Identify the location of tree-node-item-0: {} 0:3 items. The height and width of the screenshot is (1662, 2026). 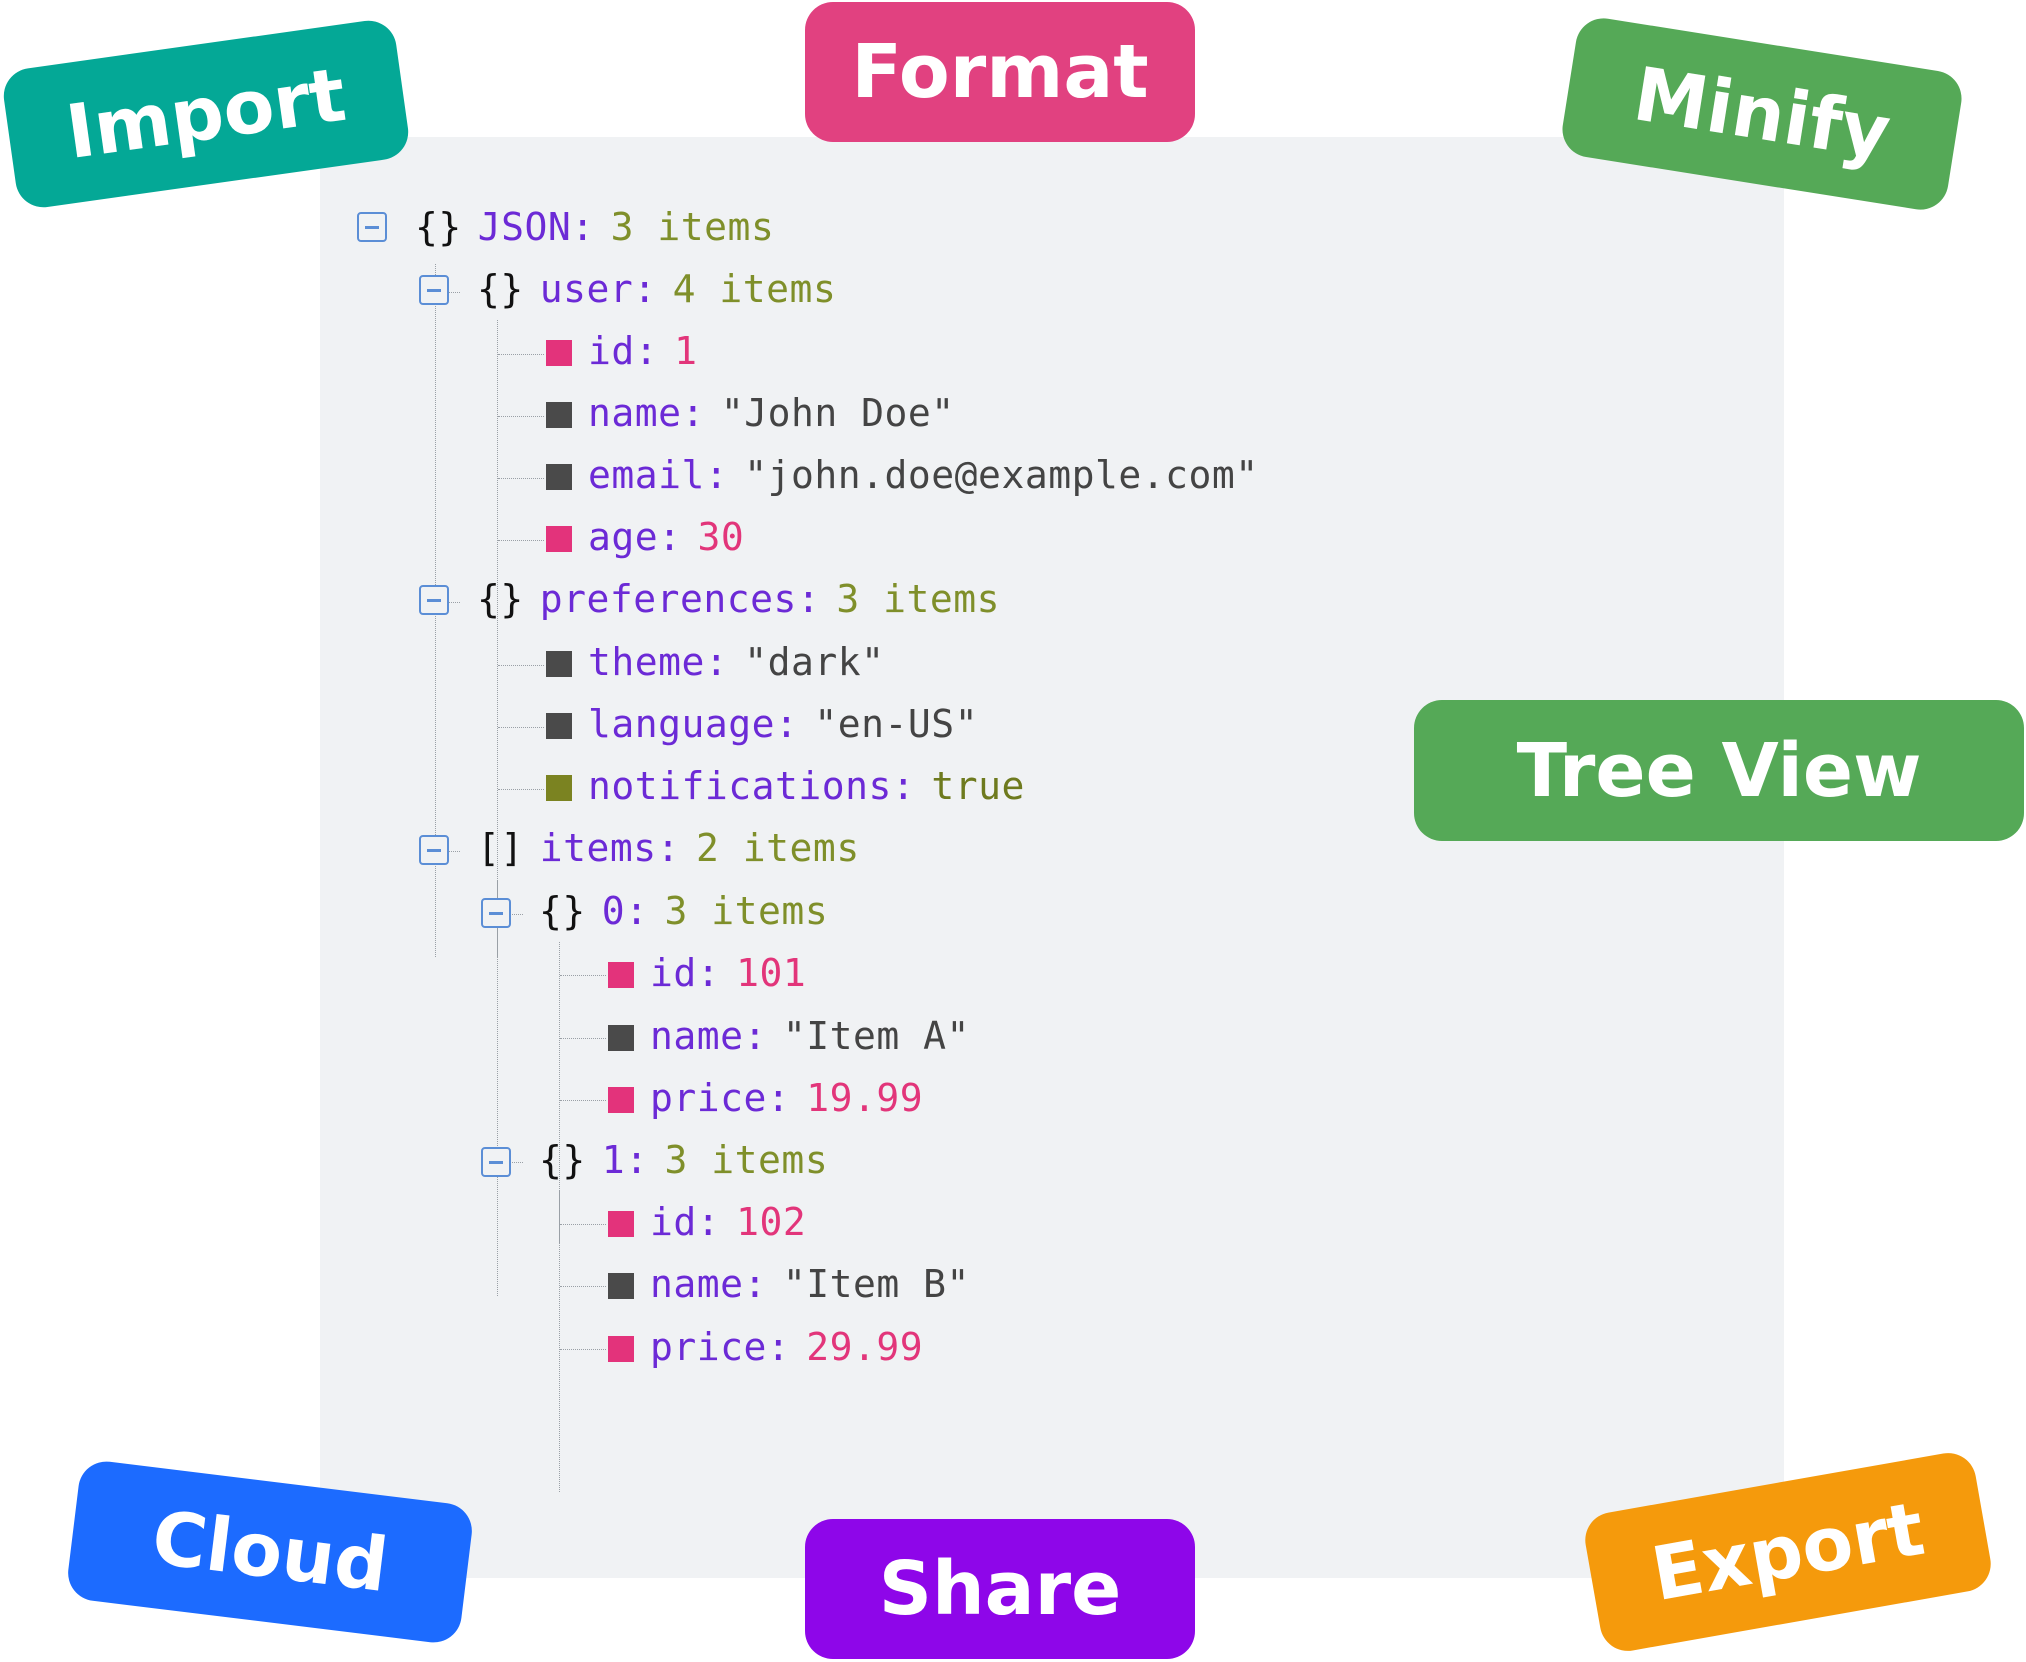
(683, 911).